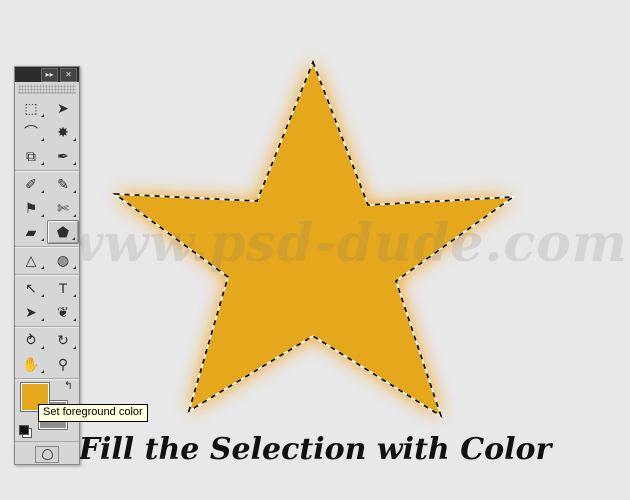  I want to click on tool-row: ➤ ❦, so click(47, 312).